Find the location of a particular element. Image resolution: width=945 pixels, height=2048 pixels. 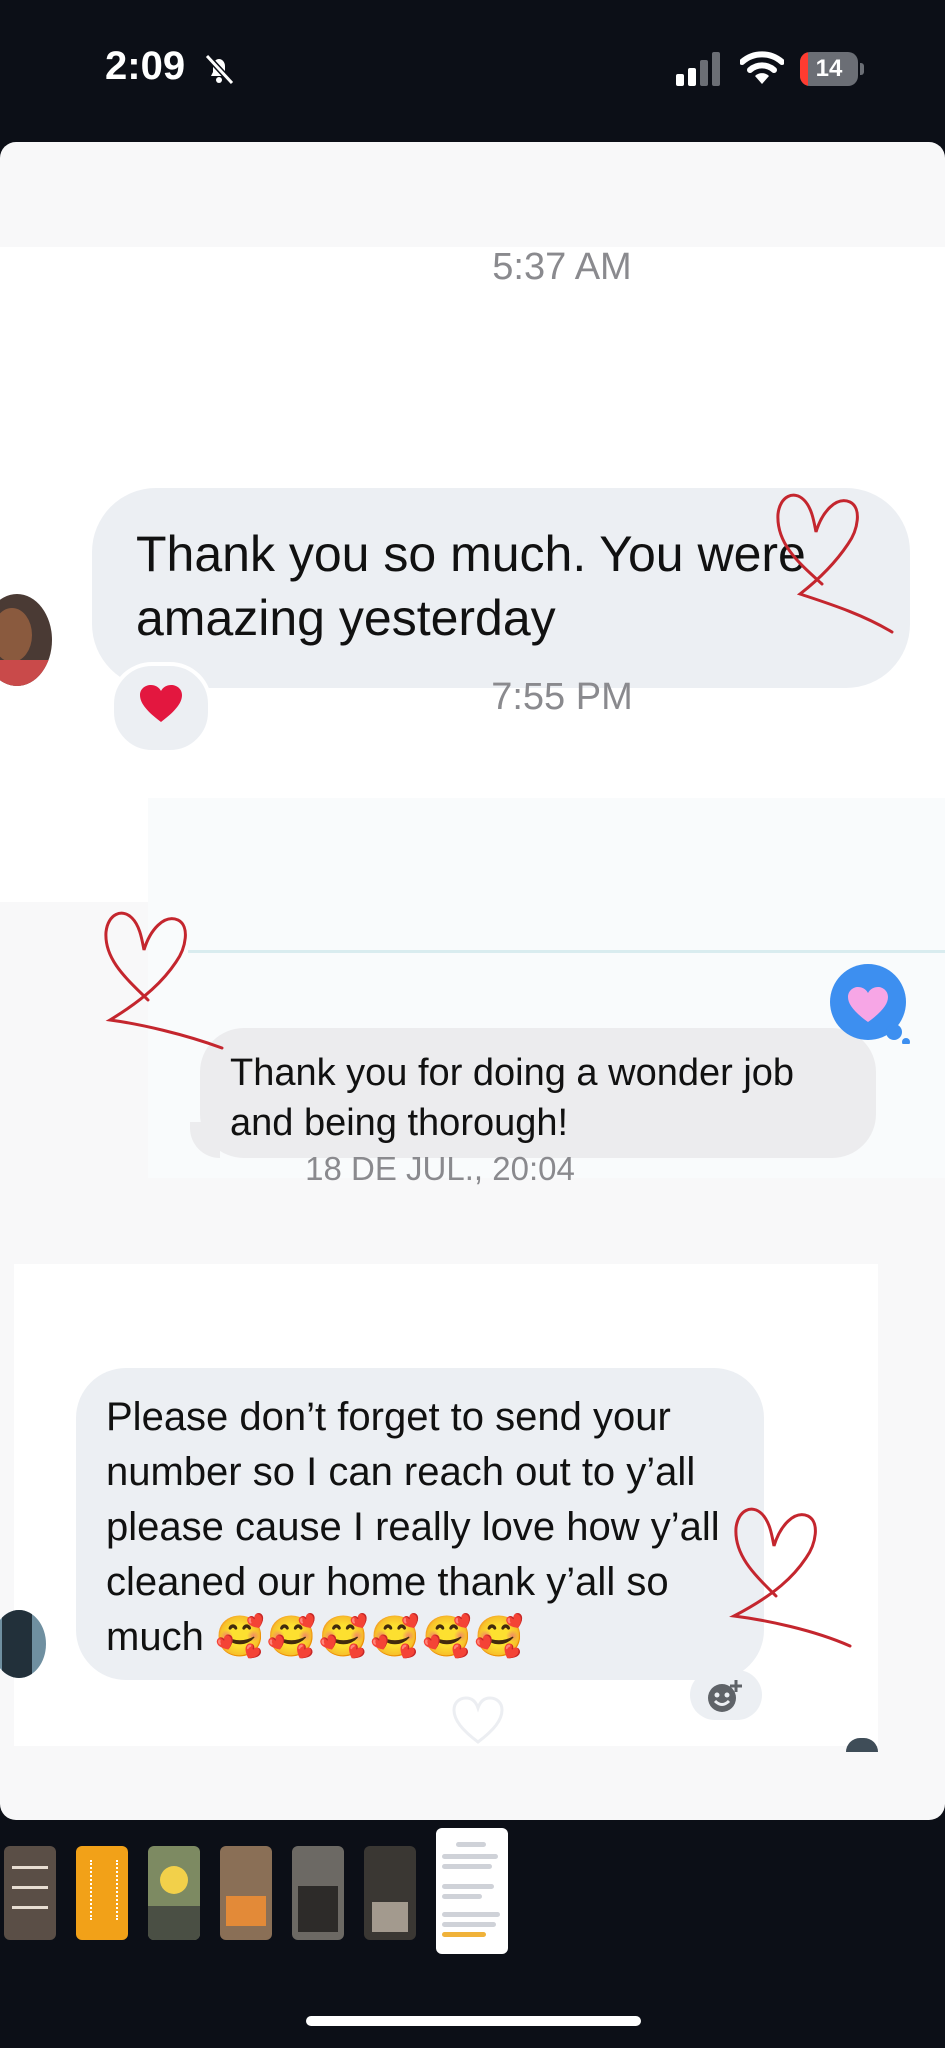

faint-heart-icon is located at coordinates (478, 1720).